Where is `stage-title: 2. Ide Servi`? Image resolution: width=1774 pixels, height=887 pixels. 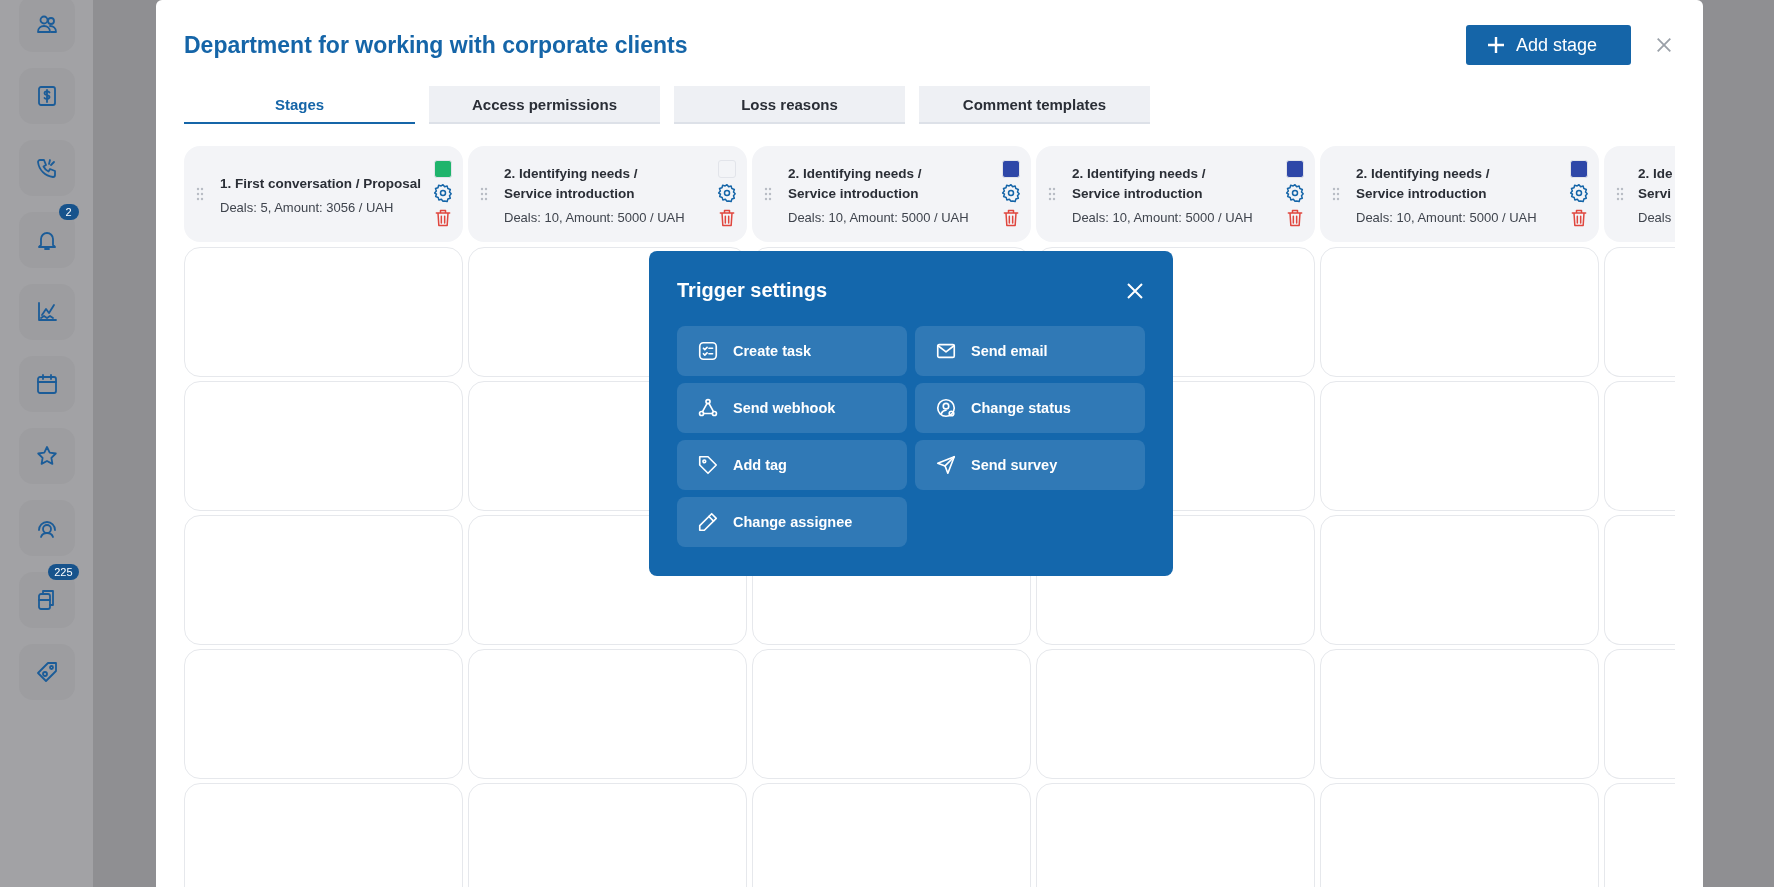
stage-title: 2. Ide Servi is located at coordinates (1656, 183).